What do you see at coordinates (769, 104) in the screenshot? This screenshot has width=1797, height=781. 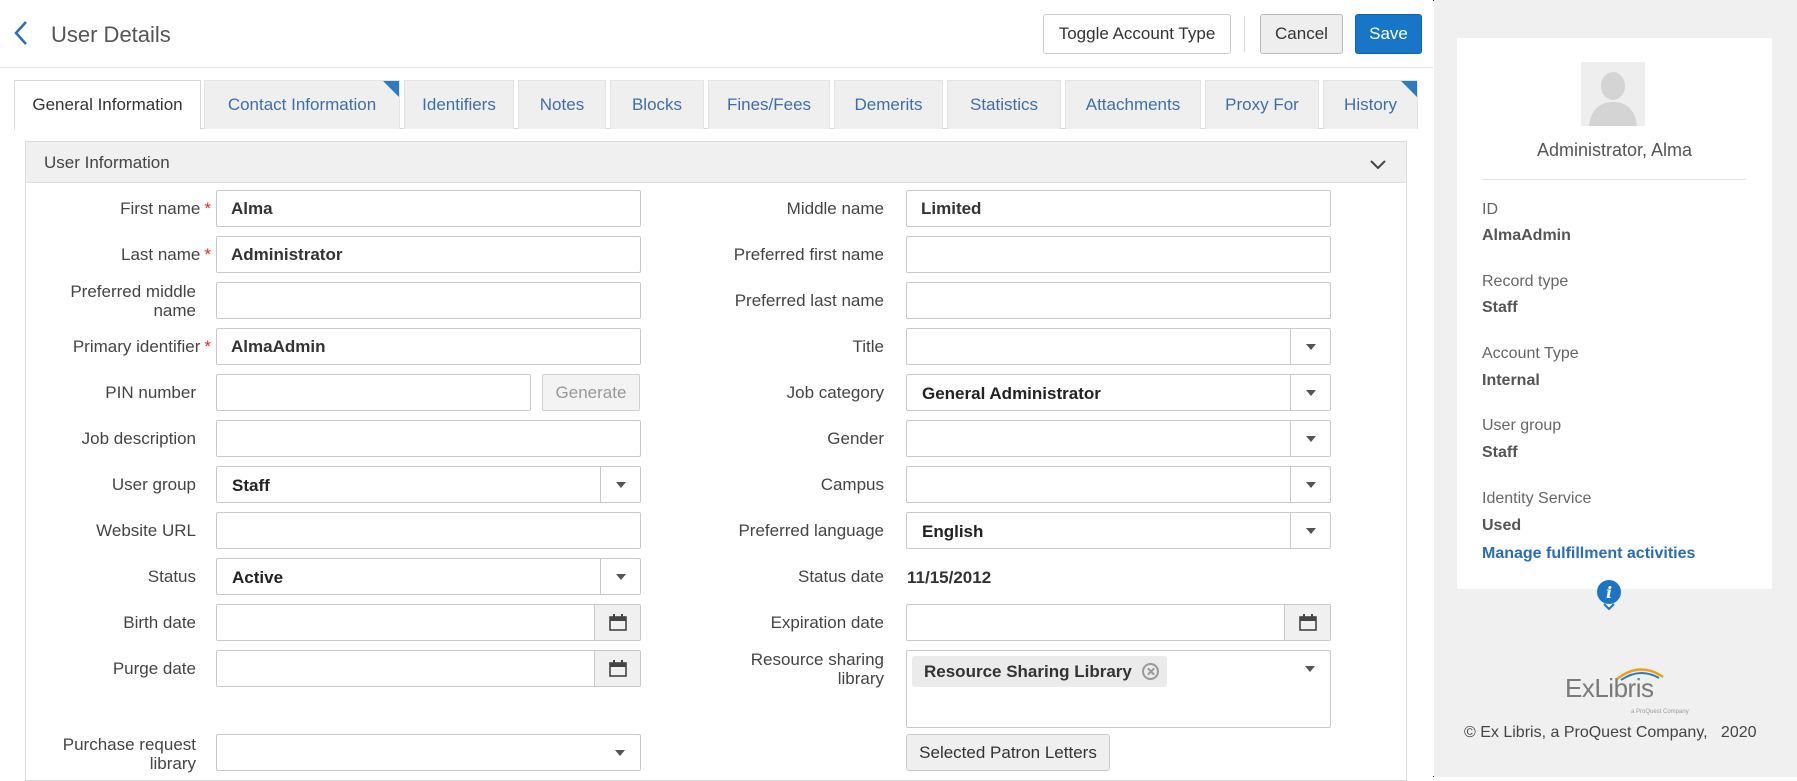 I see `tab-fines-fees: Fines/Fees` at bounding box center [769, 104].